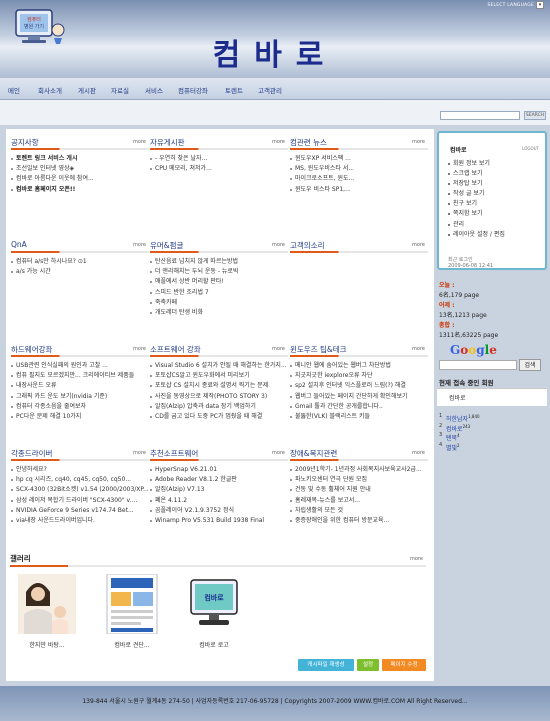 The width and height of the screenshot is (550, 721). What do you see at coordinates (214, 604) in the screenshot?
I see `gallery-image: 컴바로` at bounding box center [214, 604].